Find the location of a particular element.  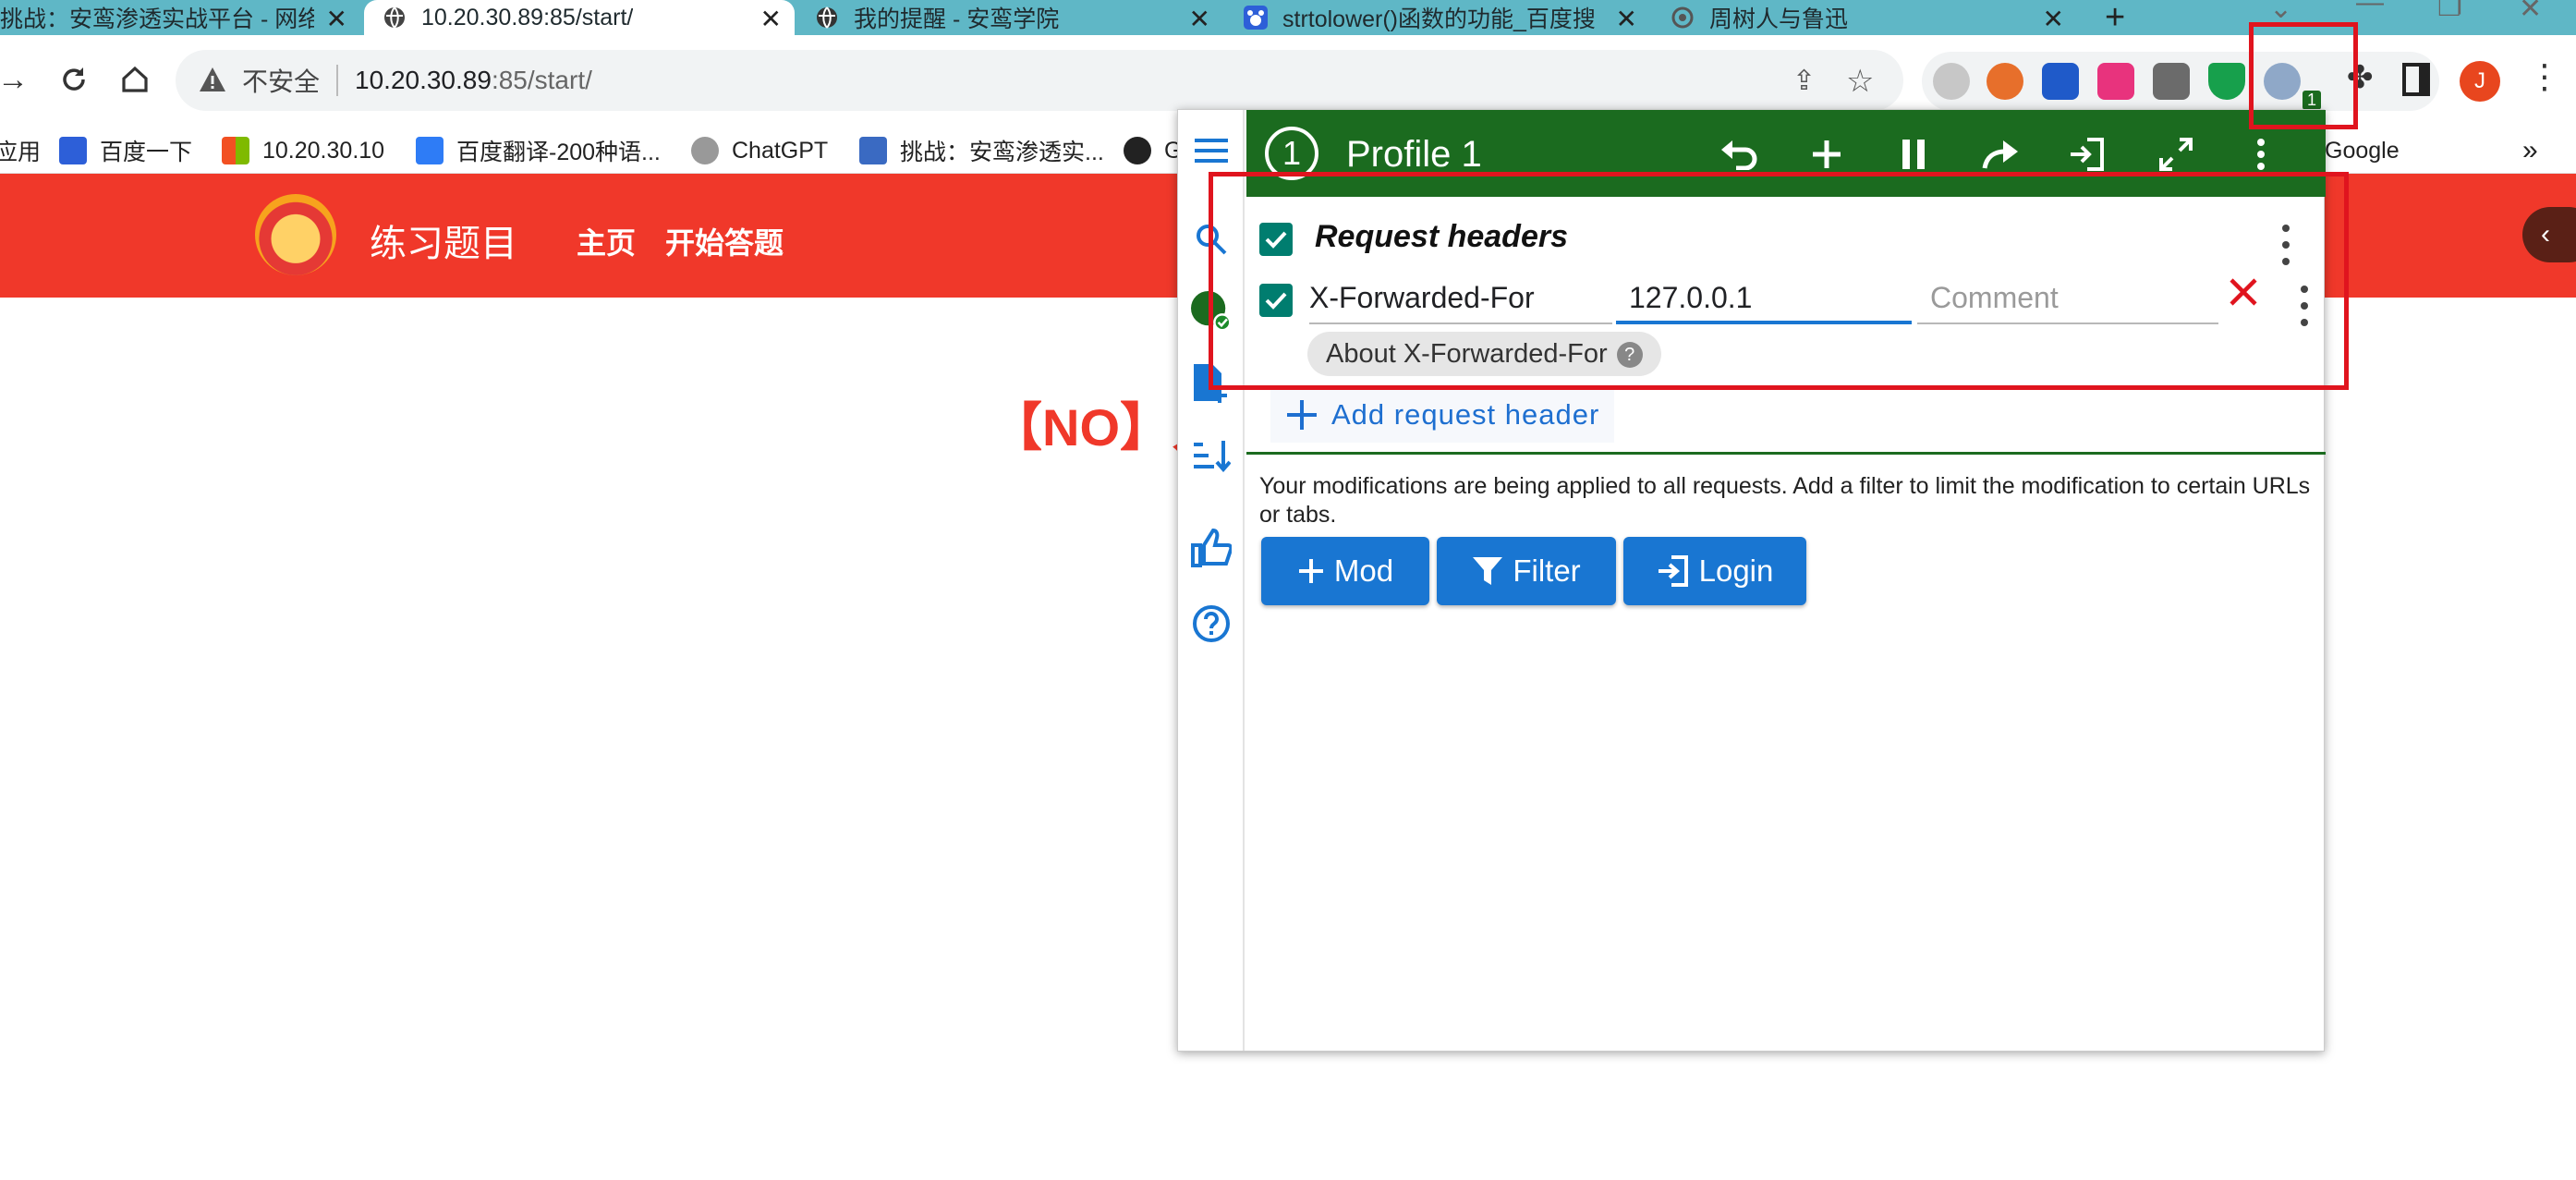

divider is located at coordinates (337, 80).